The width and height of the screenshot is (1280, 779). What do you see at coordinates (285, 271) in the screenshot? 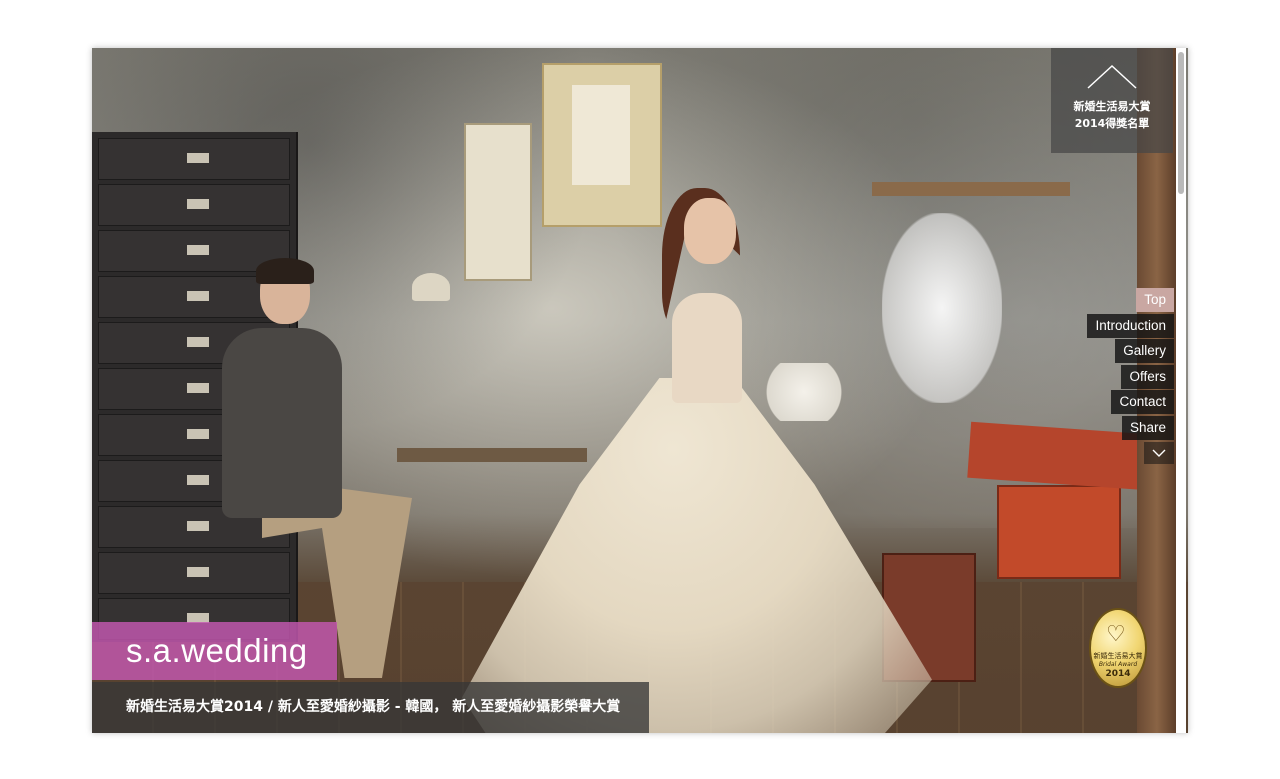
I see `groom-hair` at bounding box center [285, 271].